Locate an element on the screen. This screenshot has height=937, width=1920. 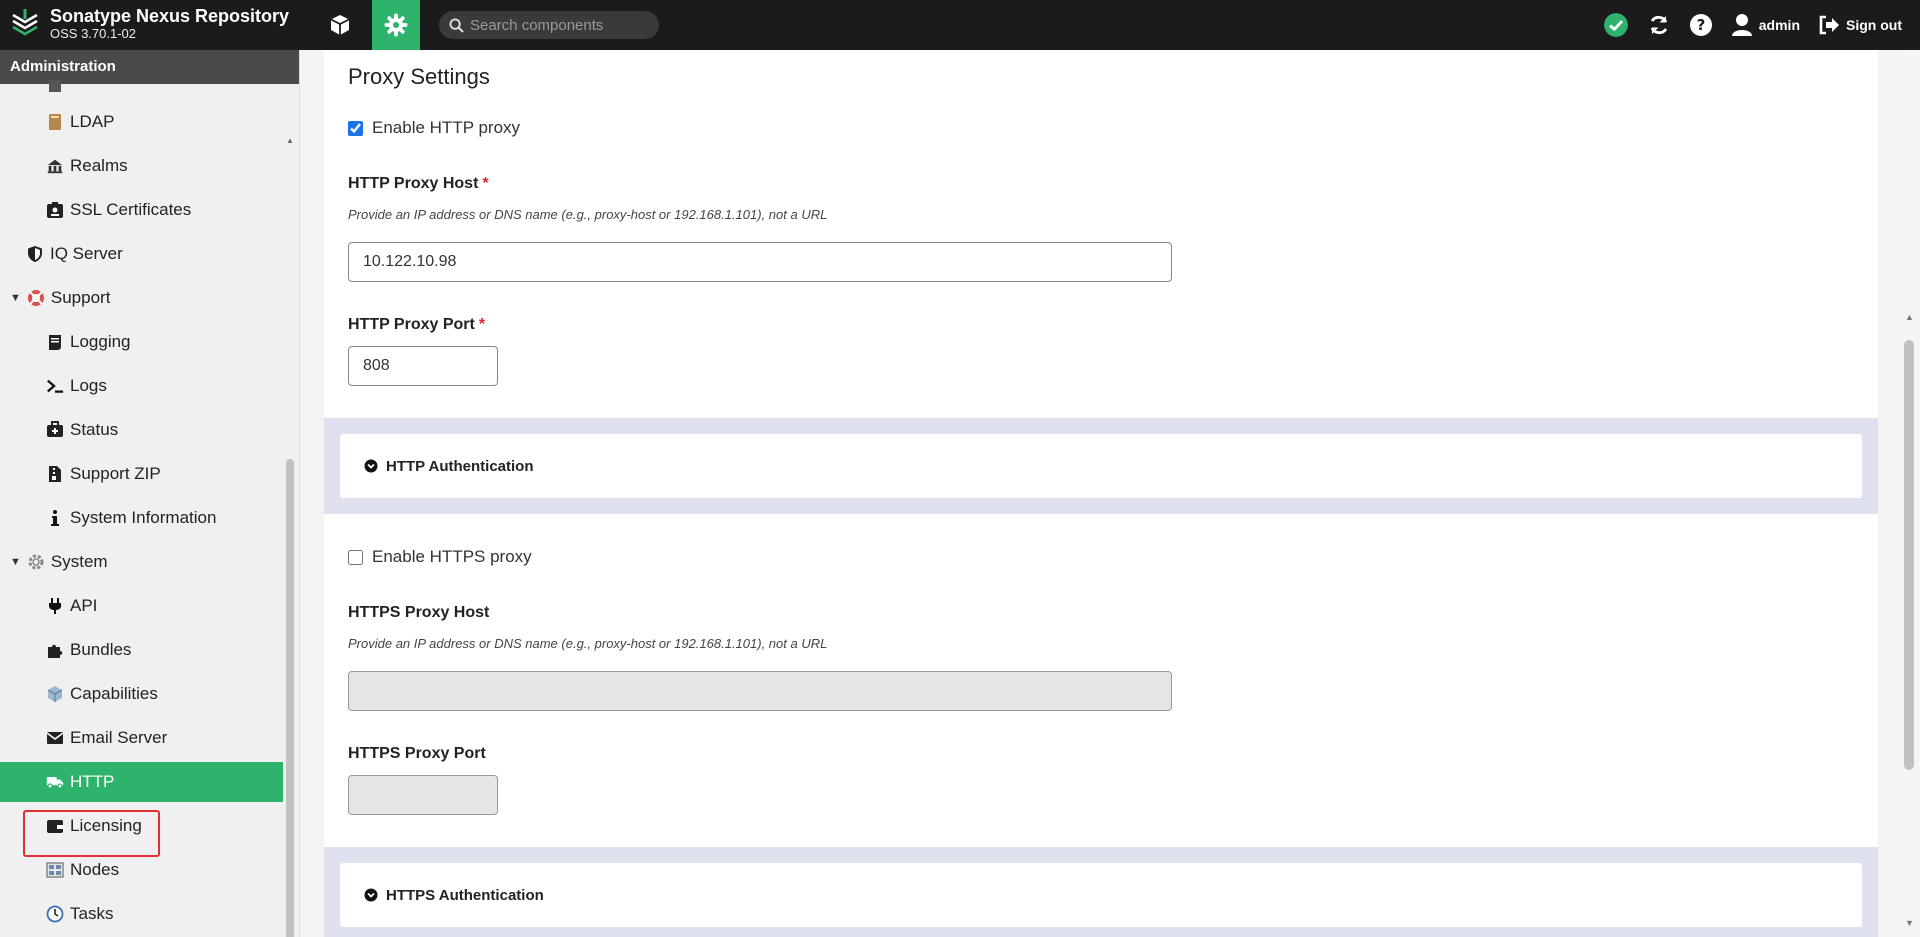
sidebar-item-capabilities: Capabilities is located at coordinates (141, 694).